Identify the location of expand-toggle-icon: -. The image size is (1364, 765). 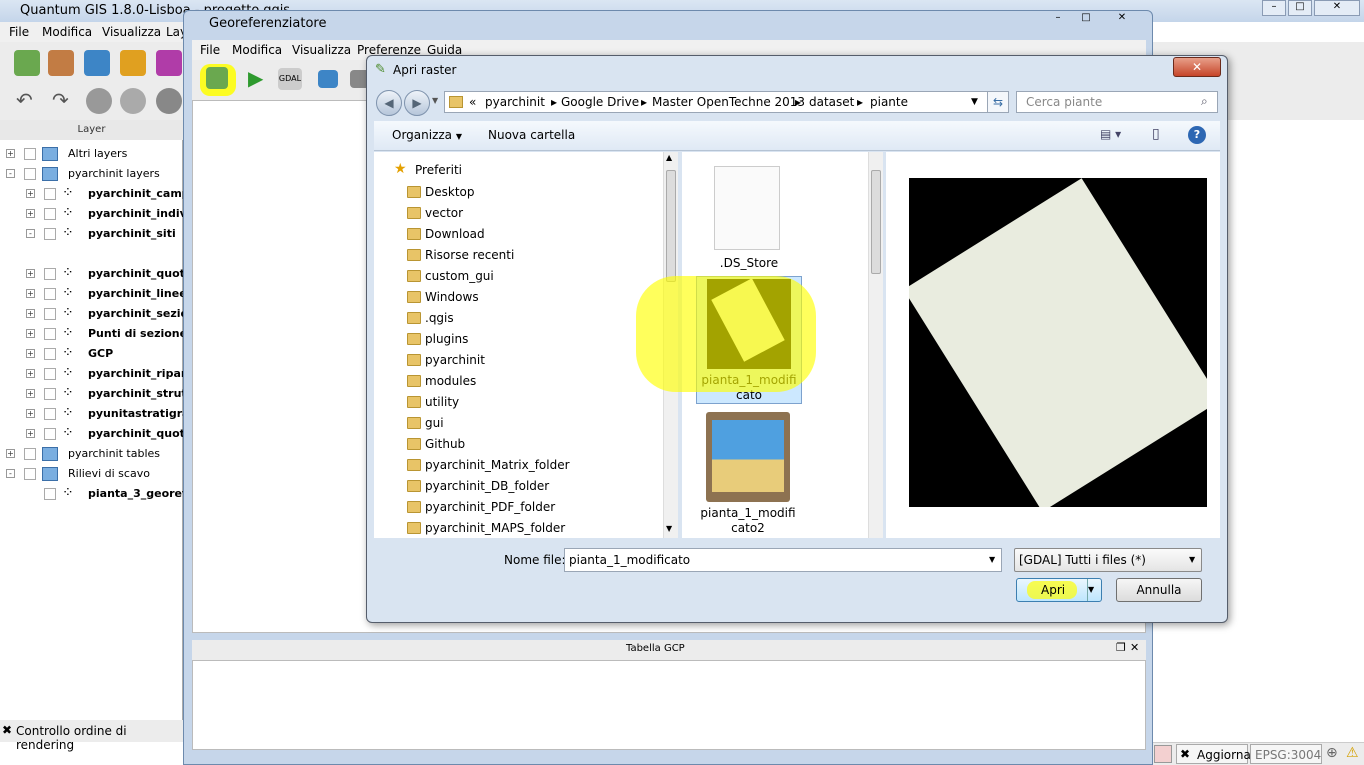
(30, 233).